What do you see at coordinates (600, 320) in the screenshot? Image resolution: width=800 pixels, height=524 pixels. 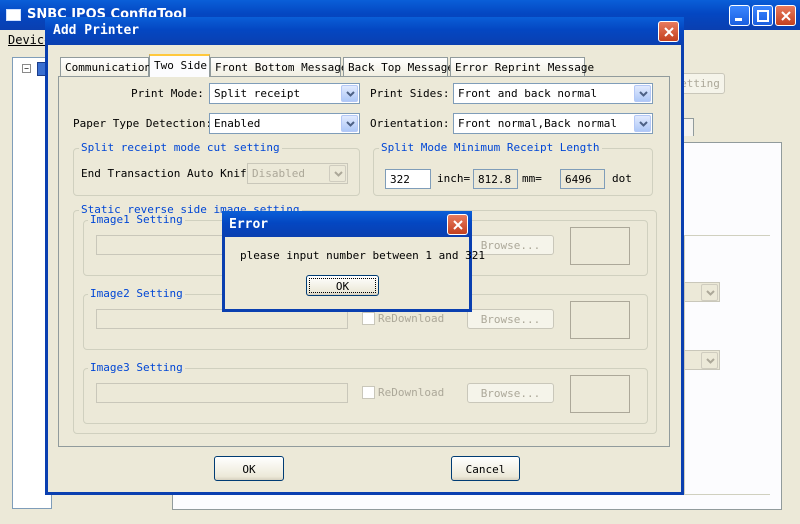 I see `image2-preview` at bounding box center [600, 320].